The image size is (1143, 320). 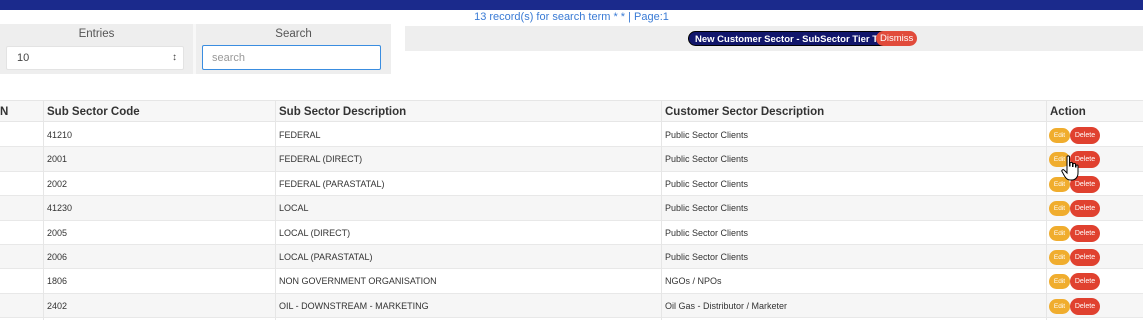 I want to click on search-input, so click(x=291, y=57).